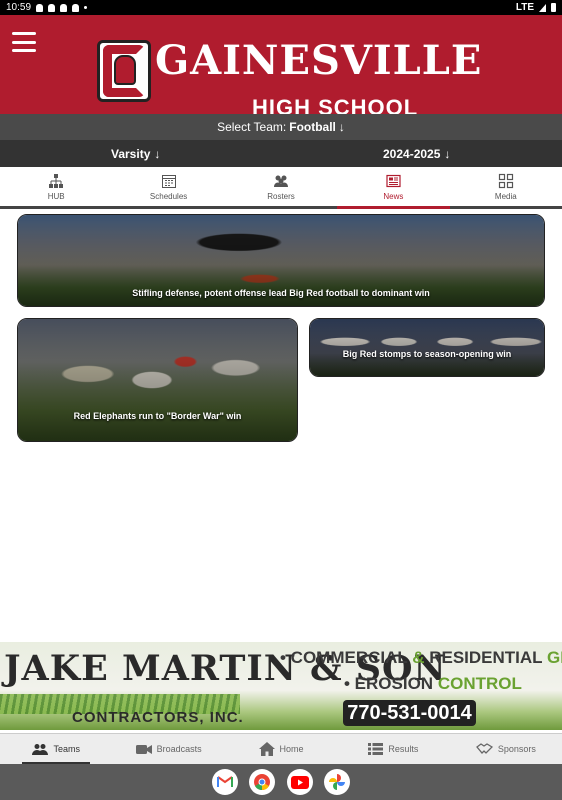 Image resolution: width=562 pixels, height=800 pixels. Describe the element at coordinates (56, 180) in the screenshot. I see `hierarchy-icon` at that location.